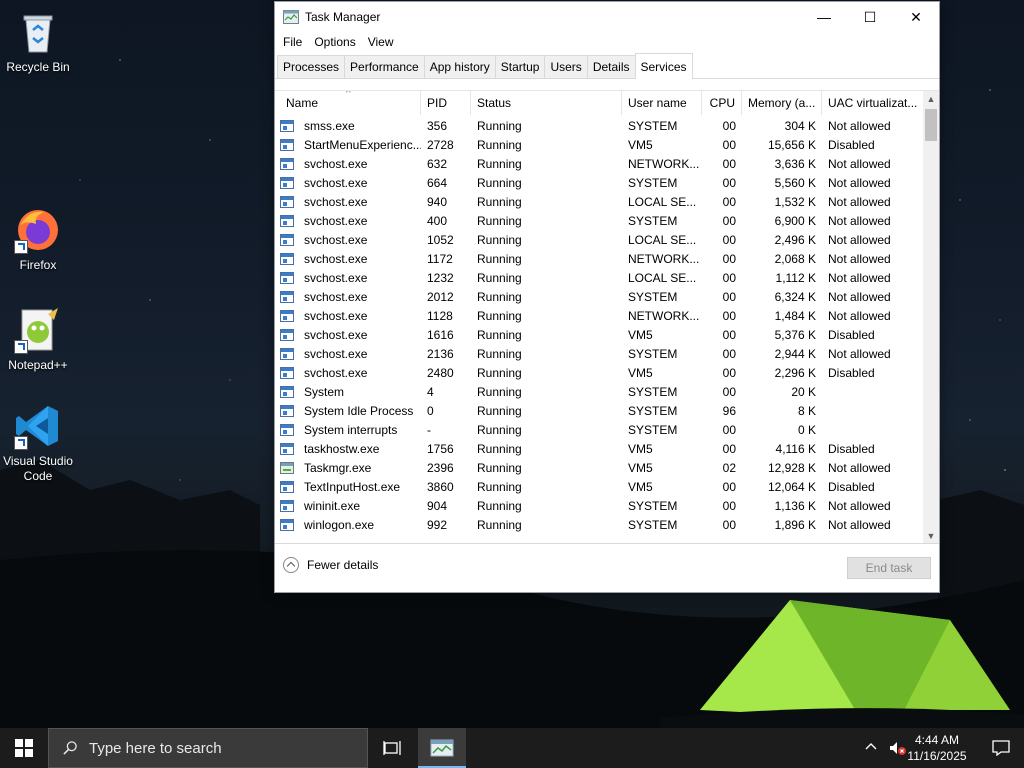 The image size is (1024, 768). Describe the element at coordinates (459, 66) in the screenshot. I see `tab-app-history: App history` at that location.